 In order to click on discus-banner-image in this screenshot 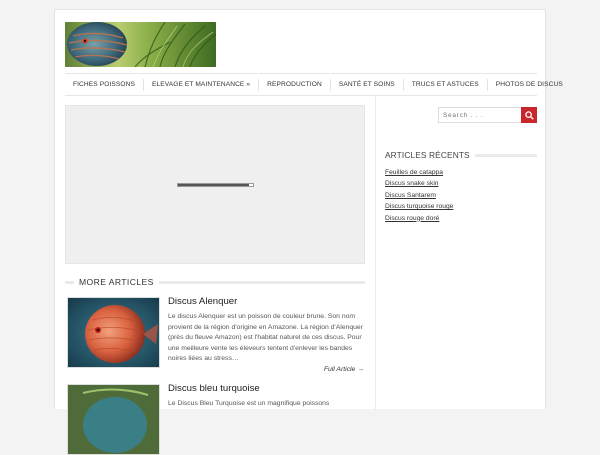, I will do `click(140, 44)`.